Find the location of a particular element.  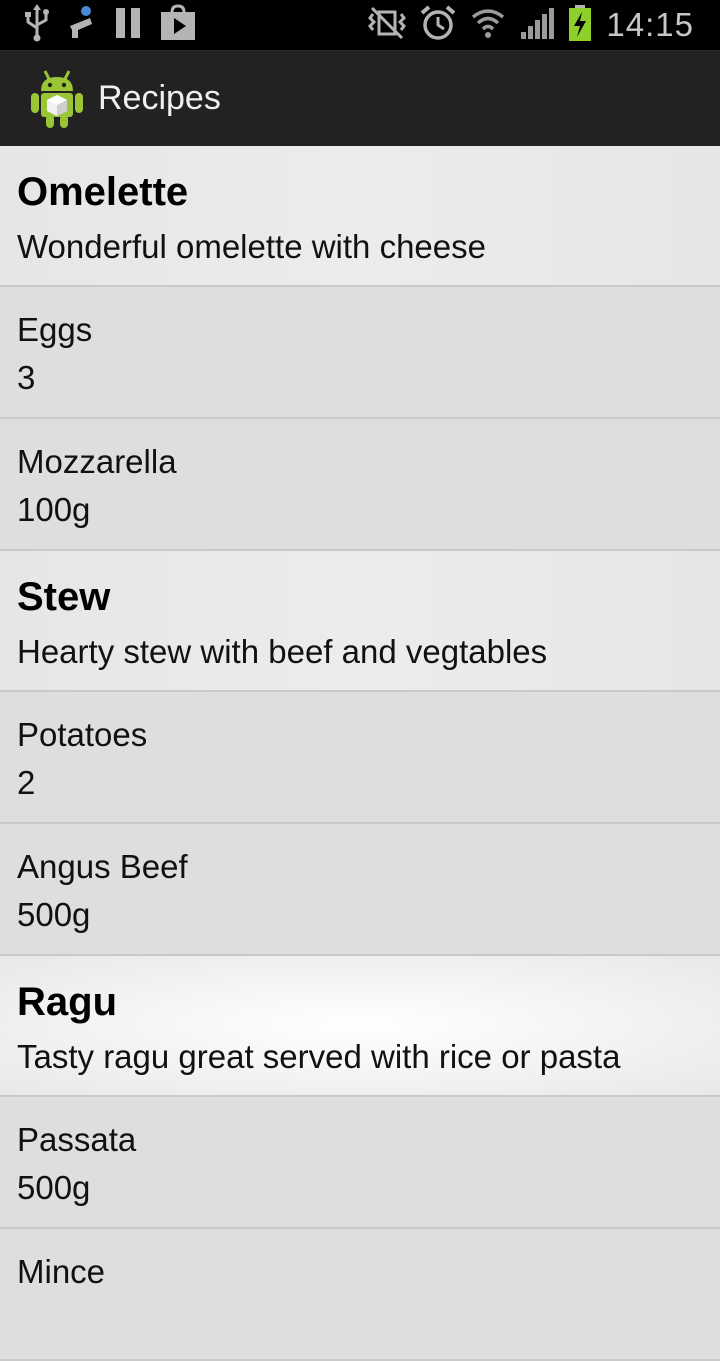

action-bar: Recipes is located at coordinates (360, 98).